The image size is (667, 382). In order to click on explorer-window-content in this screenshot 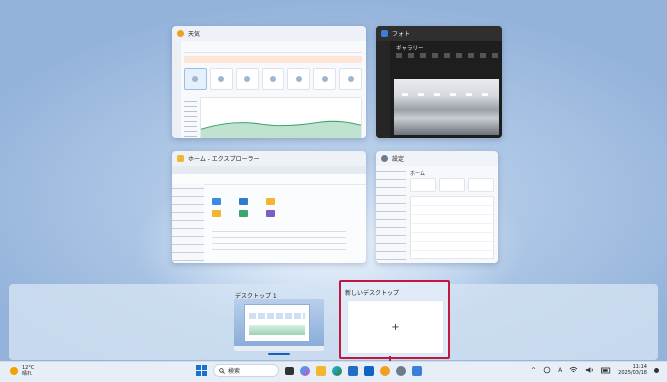, I will do `click(269, 214)`.